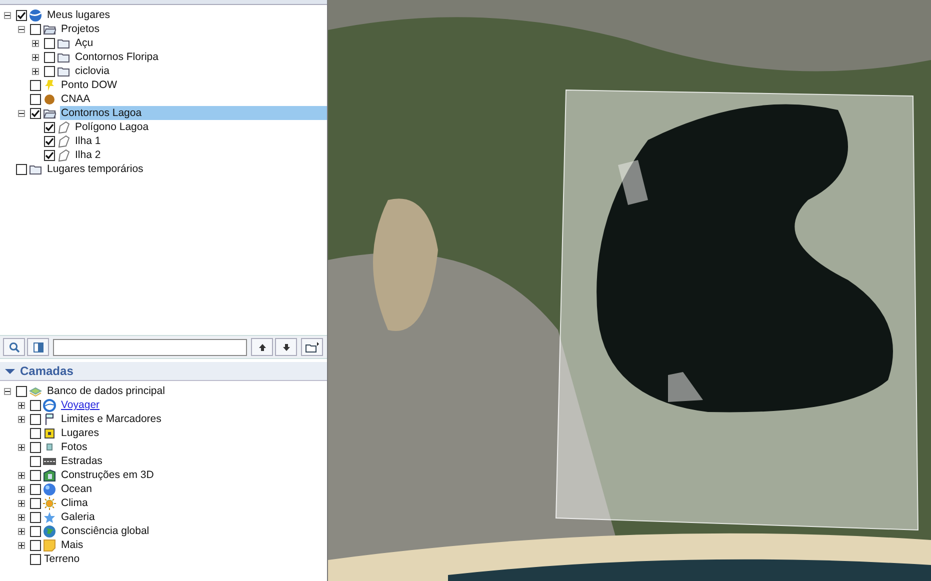  I want to click on up-arrow-icon, so click(262, 347).